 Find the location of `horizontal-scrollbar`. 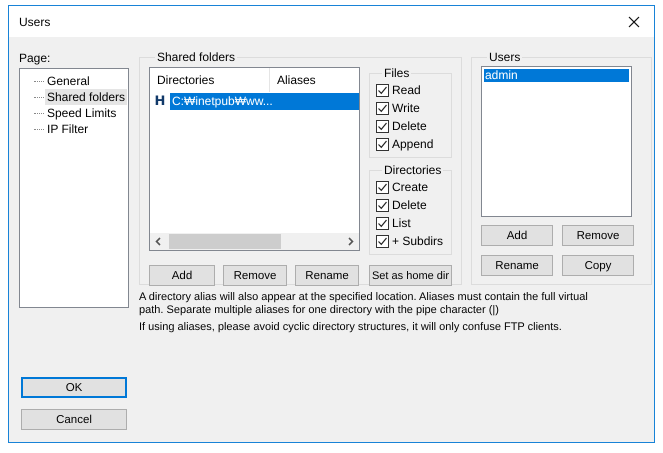

horizontal-scrollbar is located at coordinates (254, 241).